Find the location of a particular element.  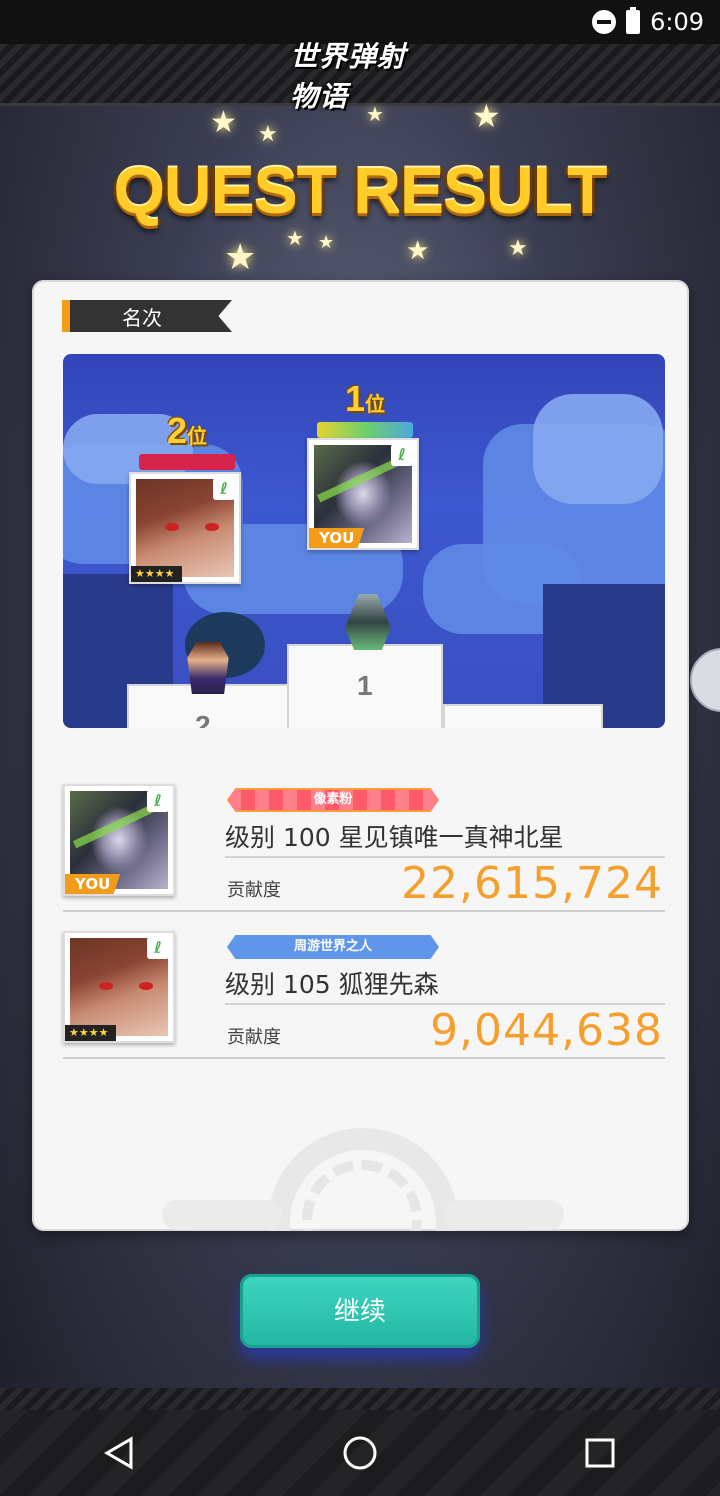

rank-2-suffix: 位 is located at coordinates (197, 437).